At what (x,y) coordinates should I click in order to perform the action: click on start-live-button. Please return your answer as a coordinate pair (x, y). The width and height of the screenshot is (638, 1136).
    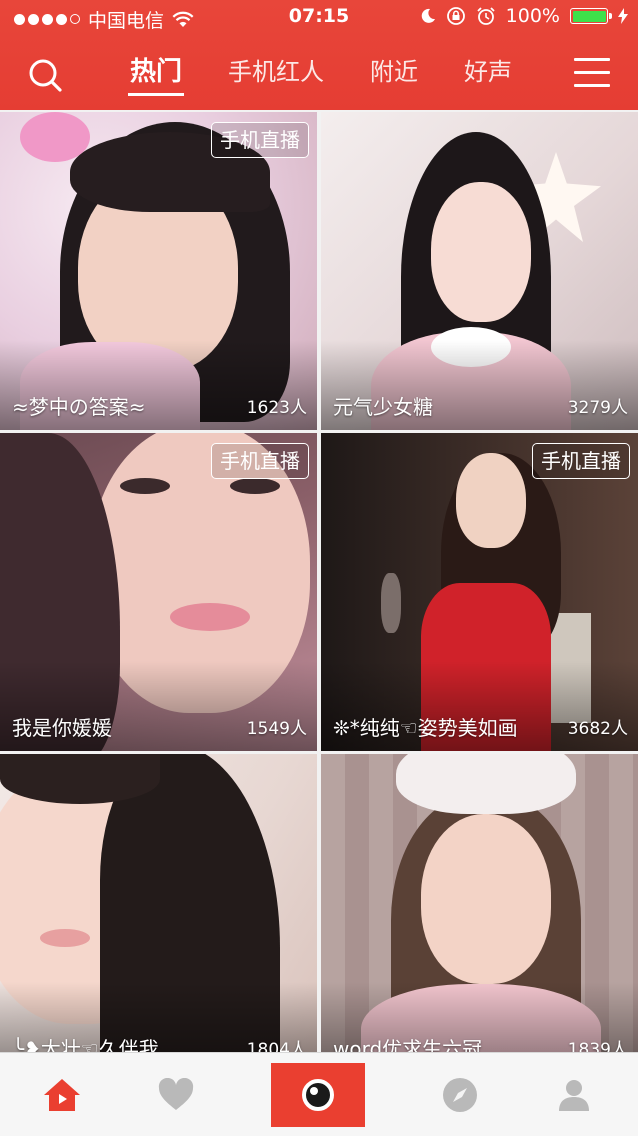
    Looking at the image, I should click on (318, 1095).